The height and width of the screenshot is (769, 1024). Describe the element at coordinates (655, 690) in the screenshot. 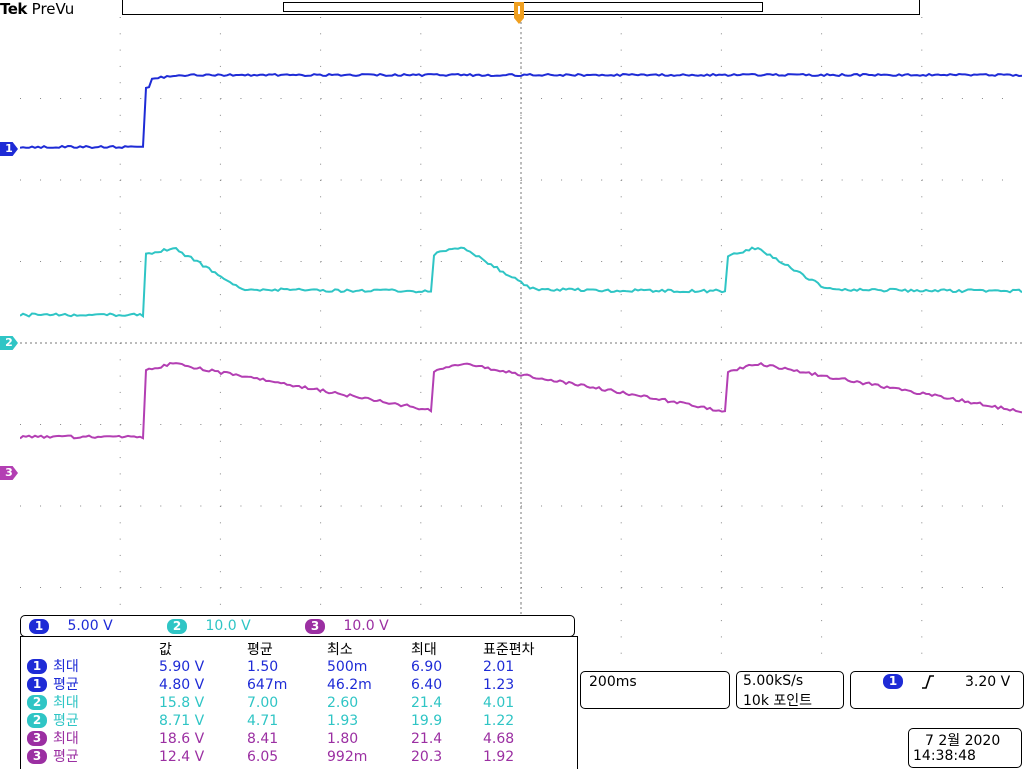

I see `timebase-readout: 200ms` at that location.